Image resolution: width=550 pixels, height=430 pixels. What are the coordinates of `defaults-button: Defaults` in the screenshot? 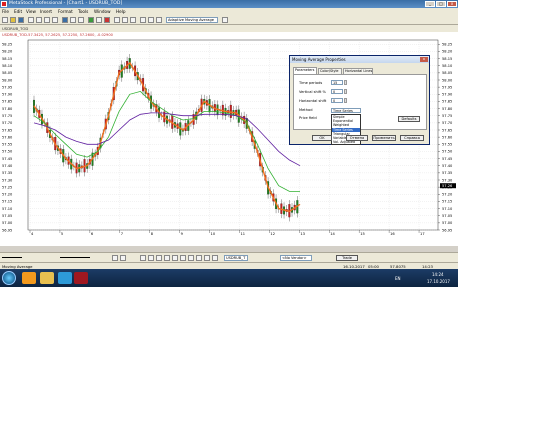 It's located at (409, 119).